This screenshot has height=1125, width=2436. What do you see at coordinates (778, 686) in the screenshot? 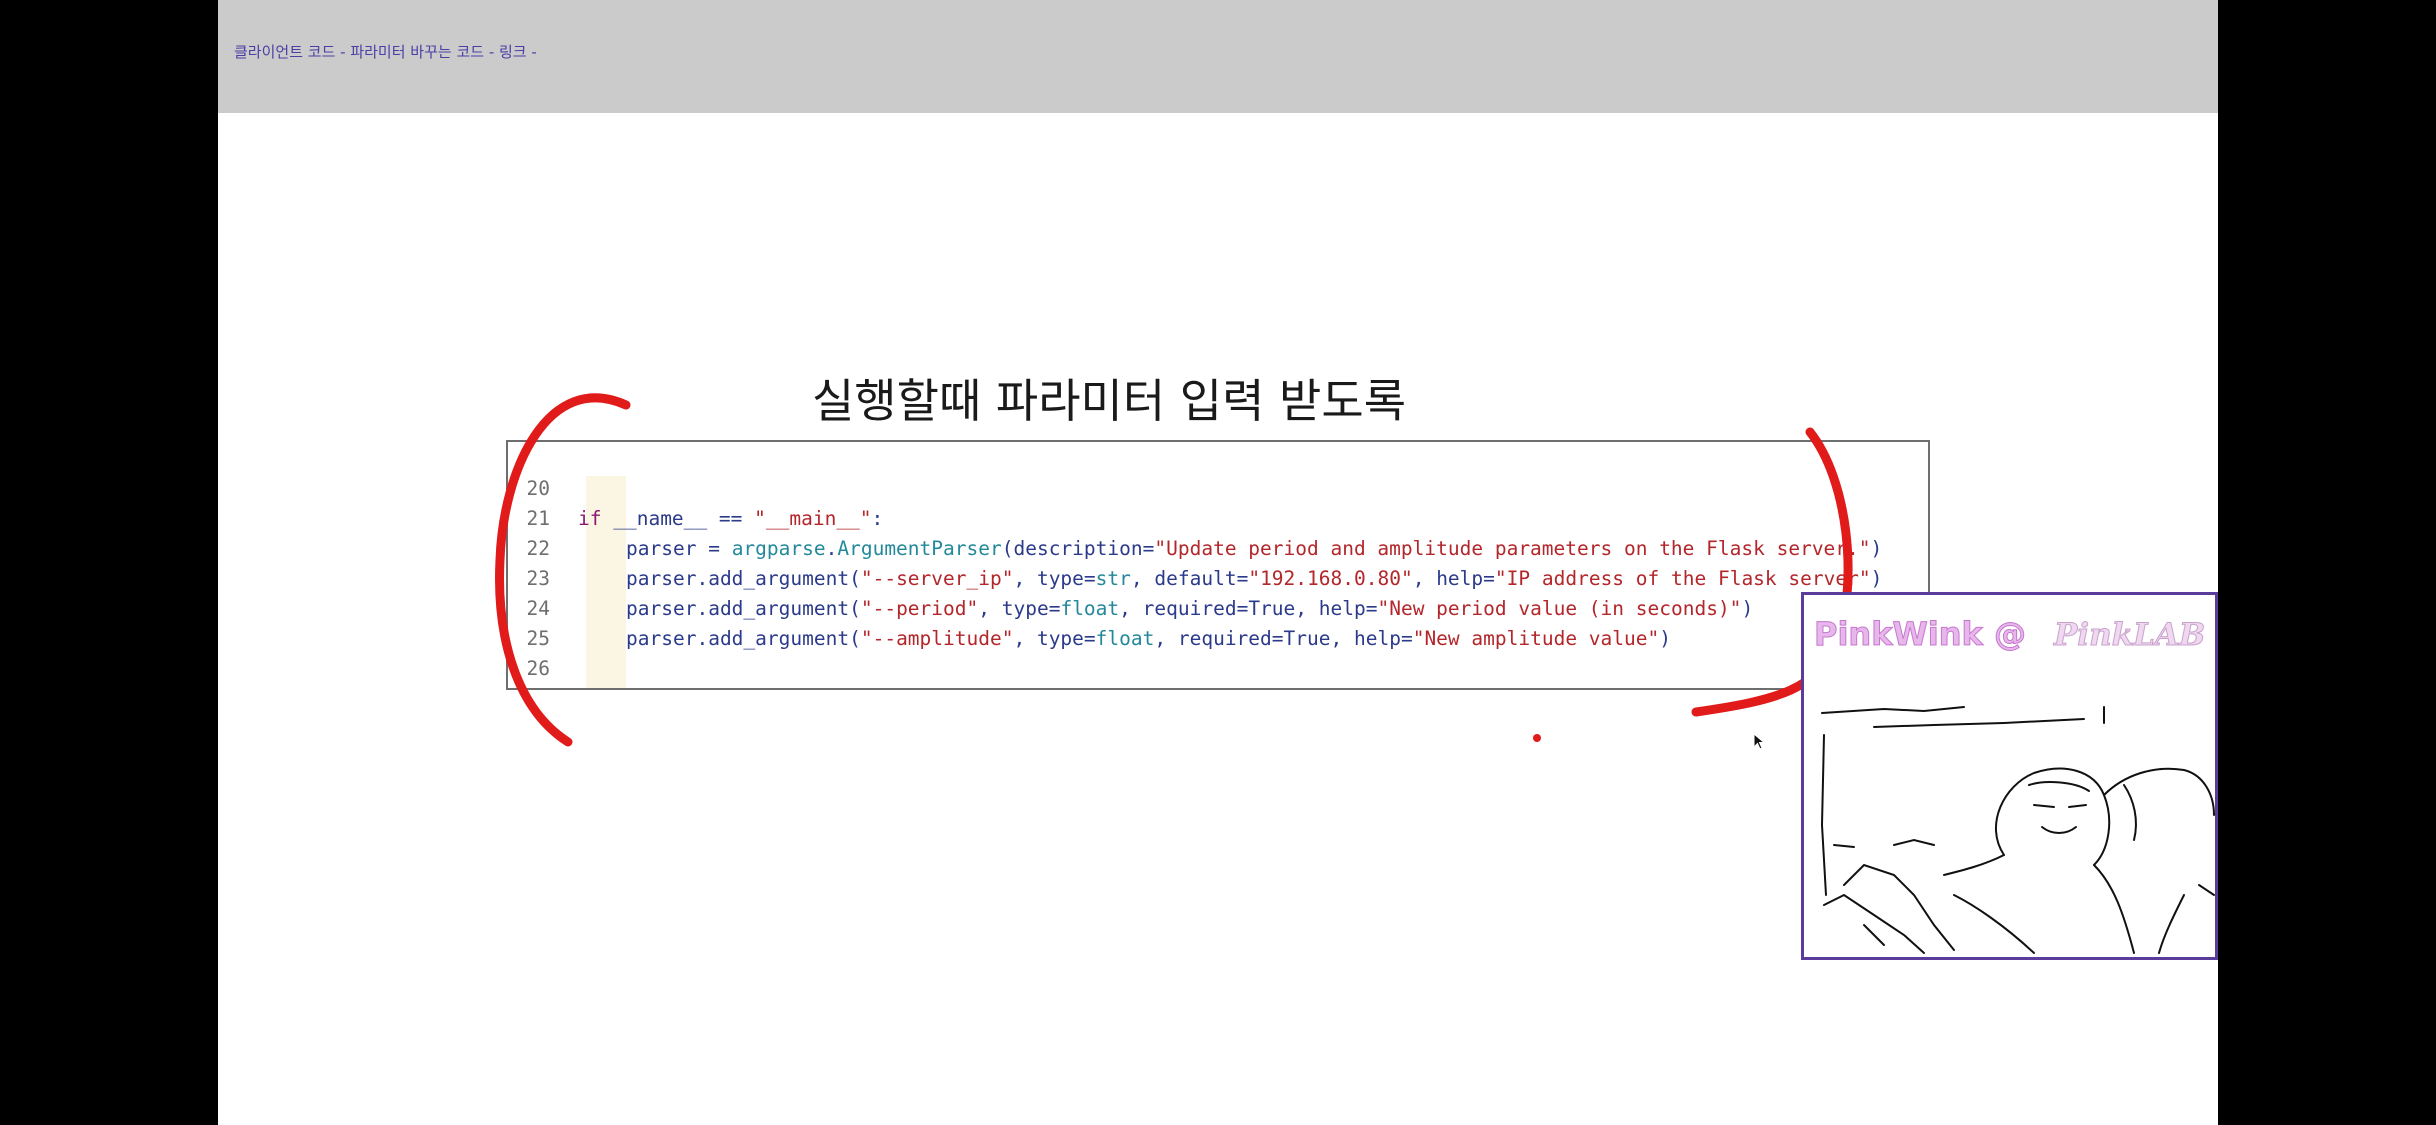
I see `code-text: args = parser.parse_args()` at bounding box center [778, 686].